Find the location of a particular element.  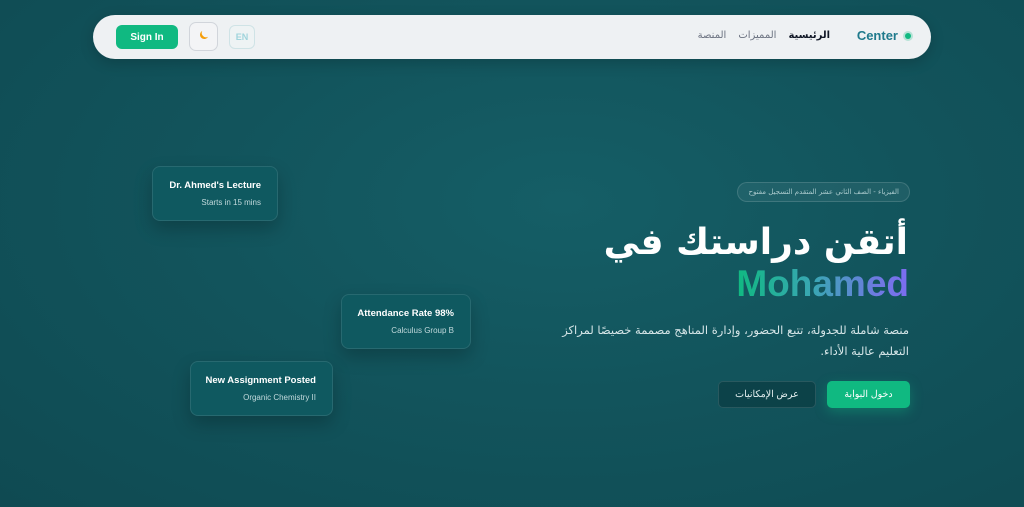

brand-logo: Center is located at coordinates (884, 35).